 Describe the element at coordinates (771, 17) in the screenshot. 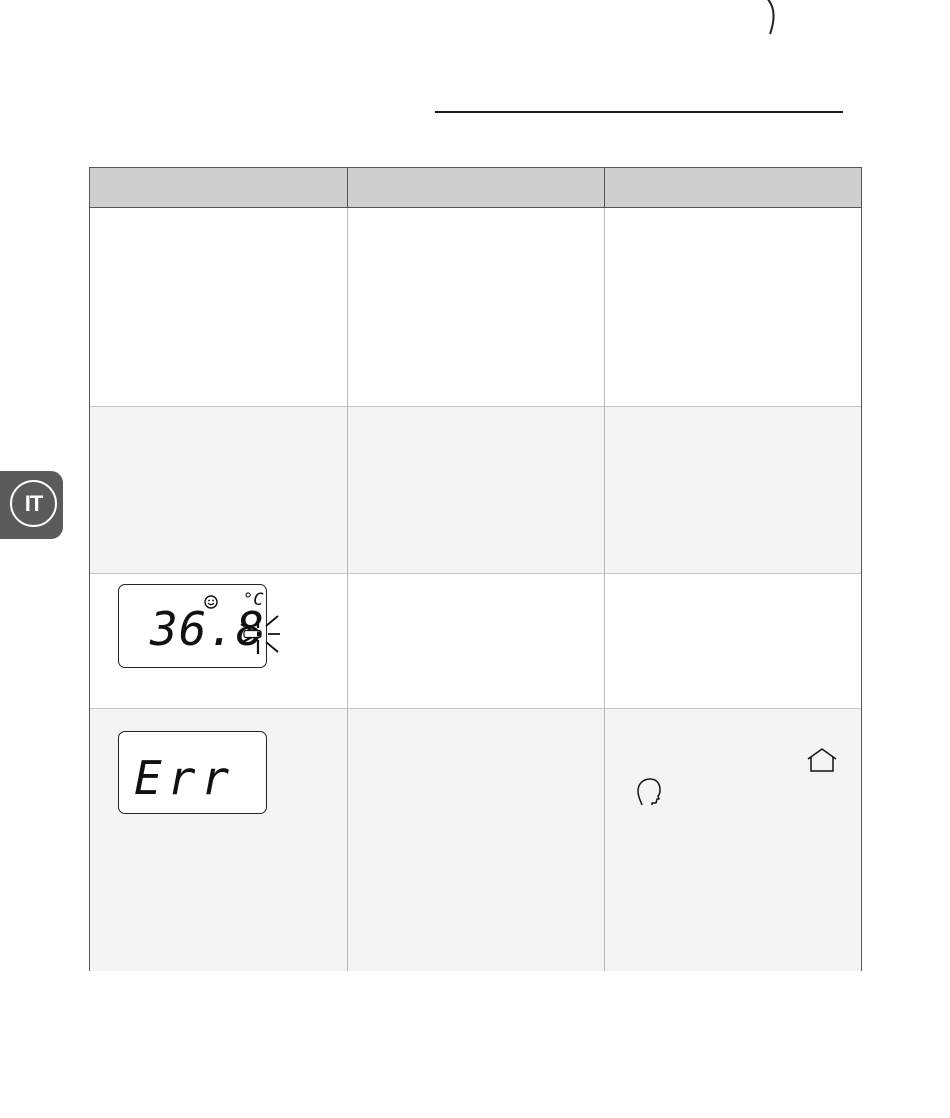

I see `page-corner-arc` at that location.